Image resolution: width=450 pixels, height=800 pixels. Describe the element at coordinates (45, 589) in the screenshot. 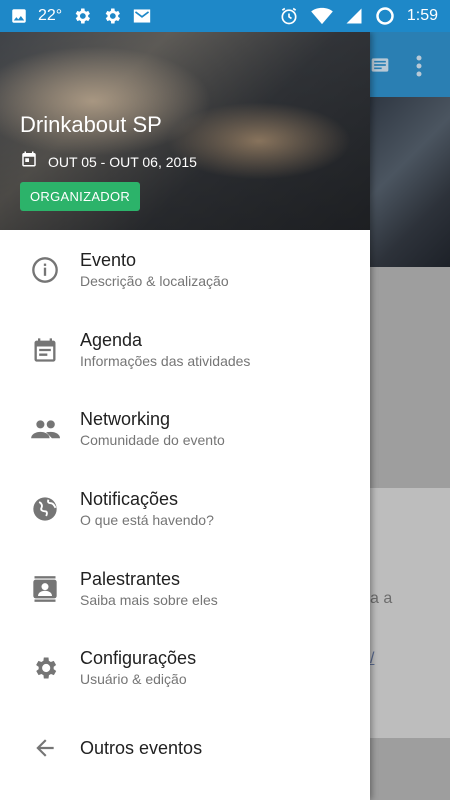

I see `contacts-icon` at that location.